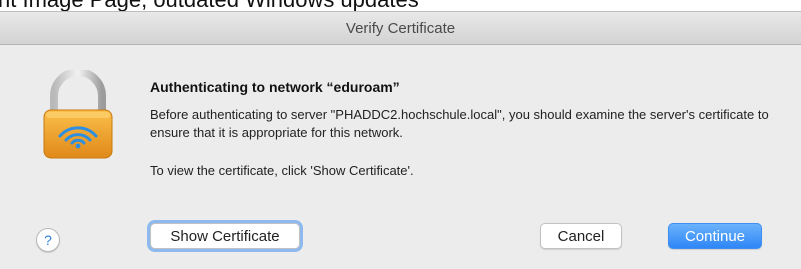 The height and width of the screenshot is (269, 801). Describe the element at coordinates (225, 236) in the screenshot. I see `show-certificate-button: Show Certificate` at that location.